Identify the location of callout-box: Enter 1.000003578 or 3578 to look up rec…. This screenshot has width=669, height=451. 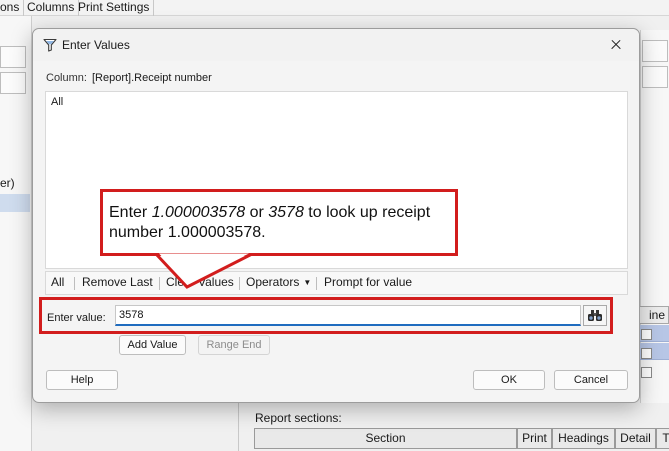
(279, 222).